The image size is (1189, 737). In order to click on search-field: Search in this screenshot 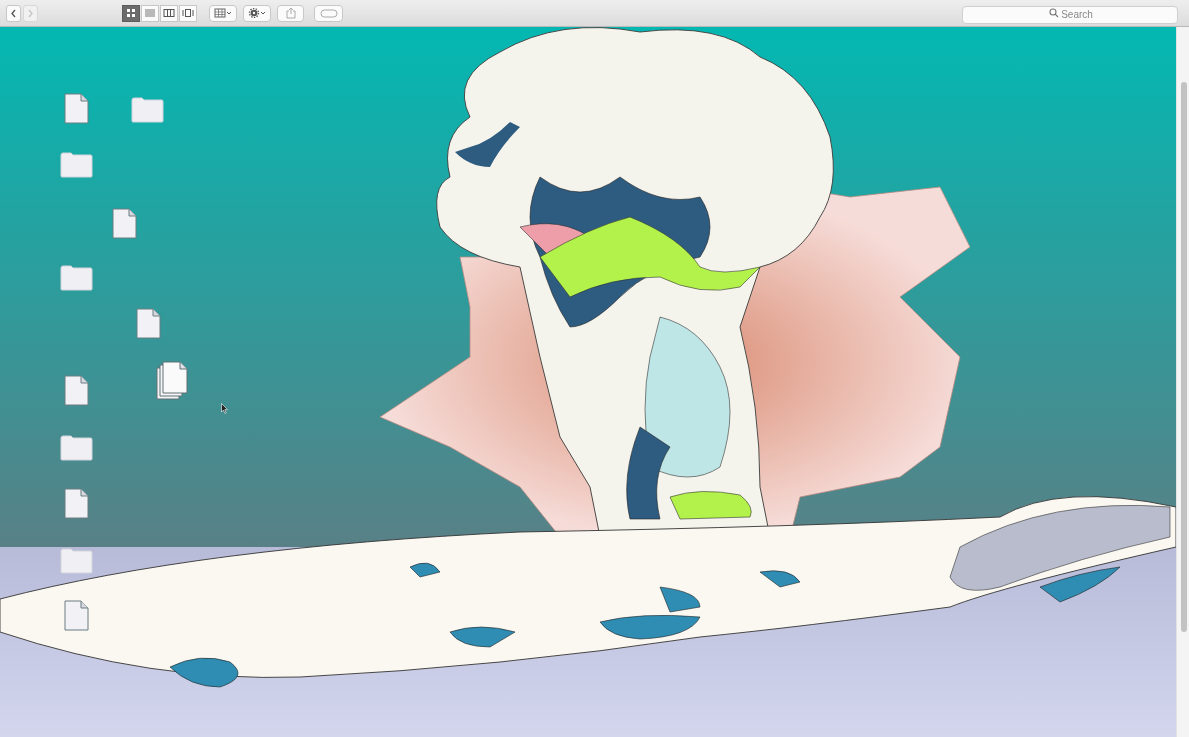, I will do `click(1070, 14)`.